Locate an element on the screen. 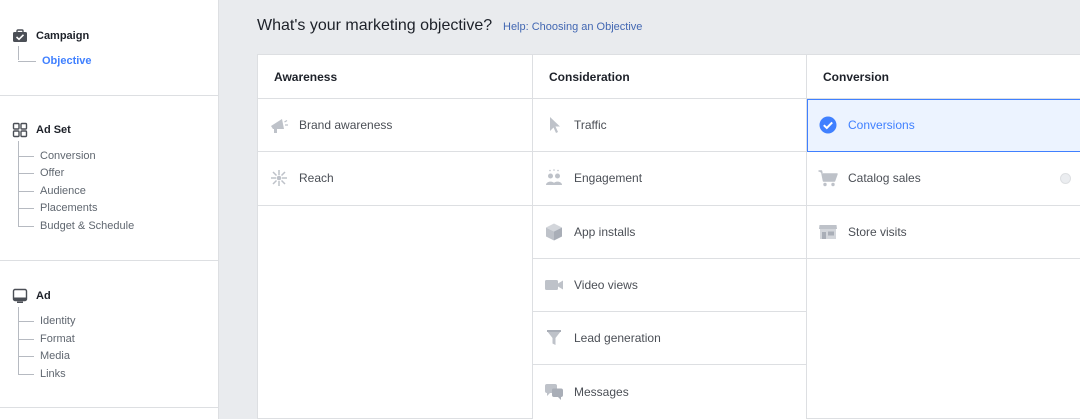 Image resolution: width=1080 pixels, height=419 pixels. option-store-visits: Store visits is located at coordinates (943, 232).